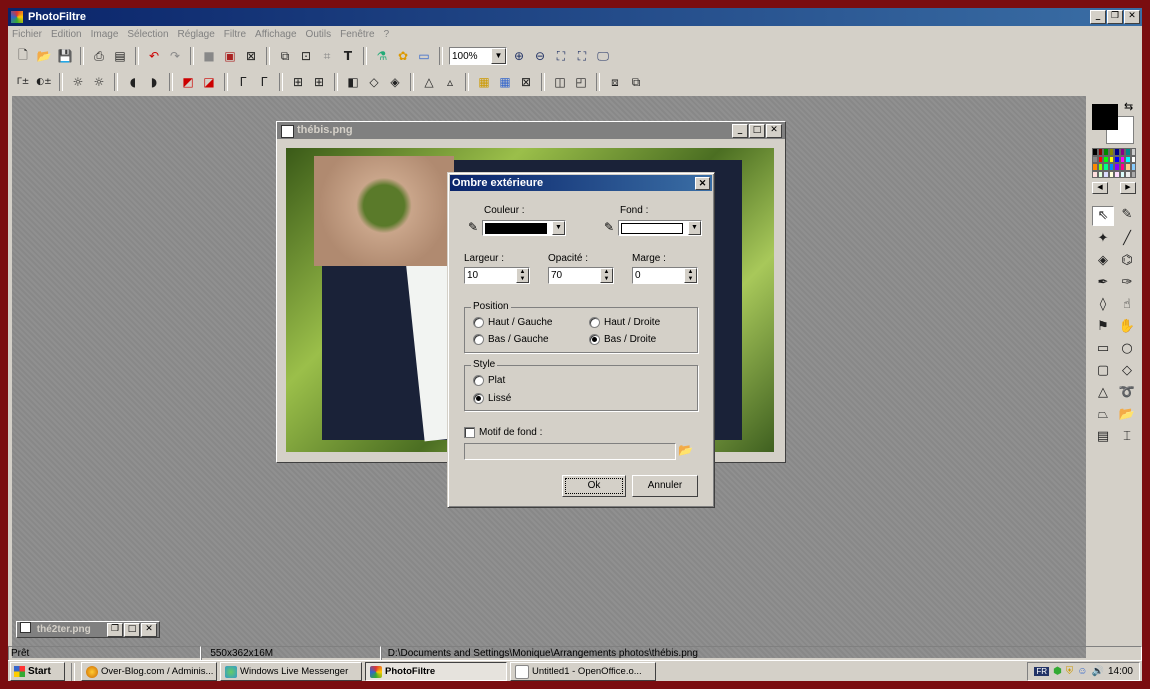 The image size is (1150, 689). What do you see at coordinates (540, 56) in the screenshot?
I see `zoom-out-icon: ⊖` at bounding box center [540, 56].